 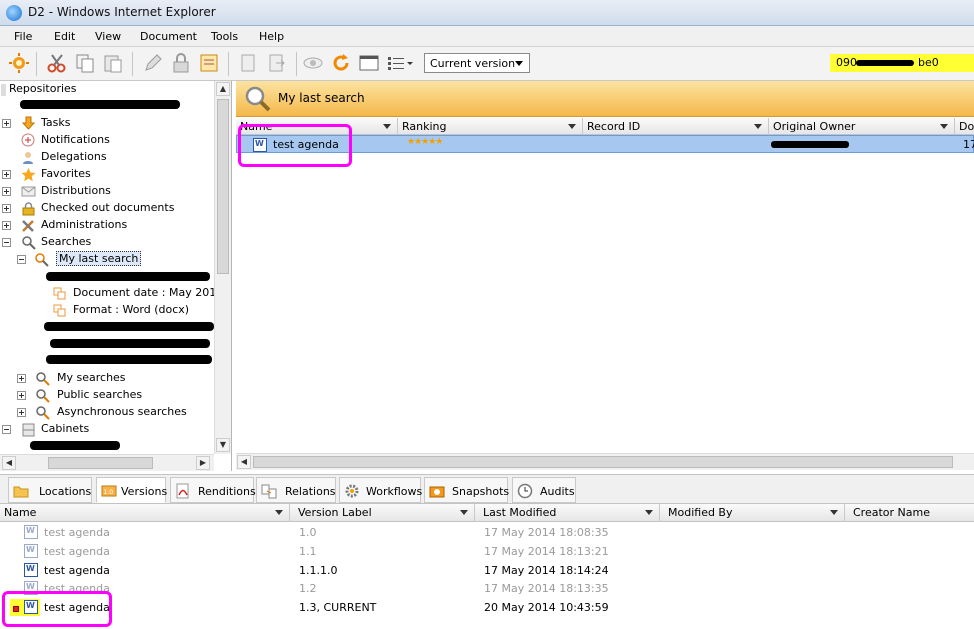 What do you see at coordinates (223, 89) in the screenshot?
I see `scroll-up-icon: ▲` at bounding box center [223, 89].